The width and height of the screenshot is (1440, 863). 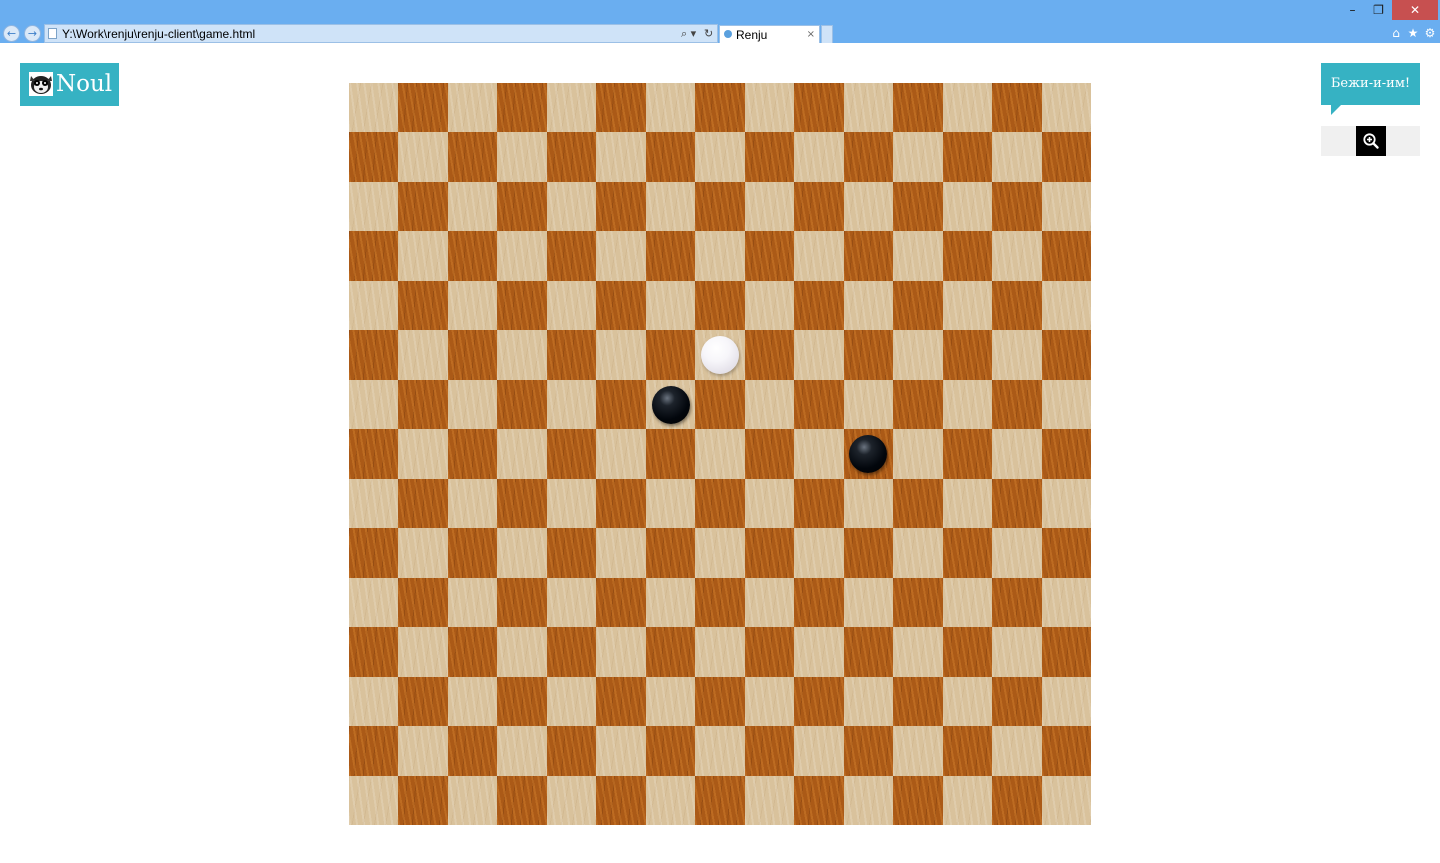 I want to click on new-tab-button, so click(x=827, y=34).